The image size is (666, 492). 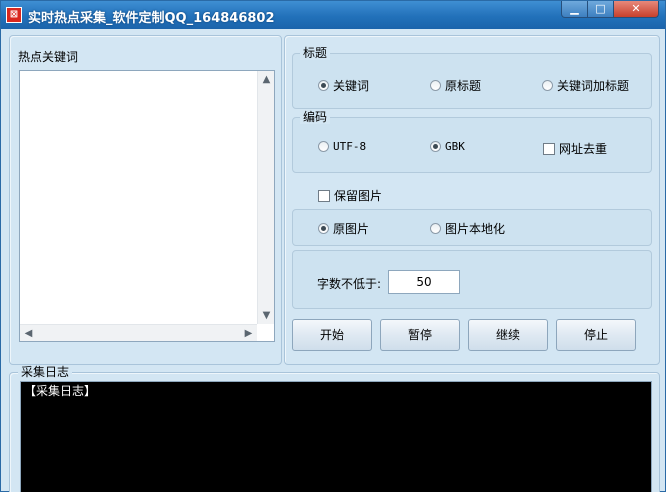 I want to click on keywords-vertical-scrollbar: ▲ ▼, so click(x=265, y=197).